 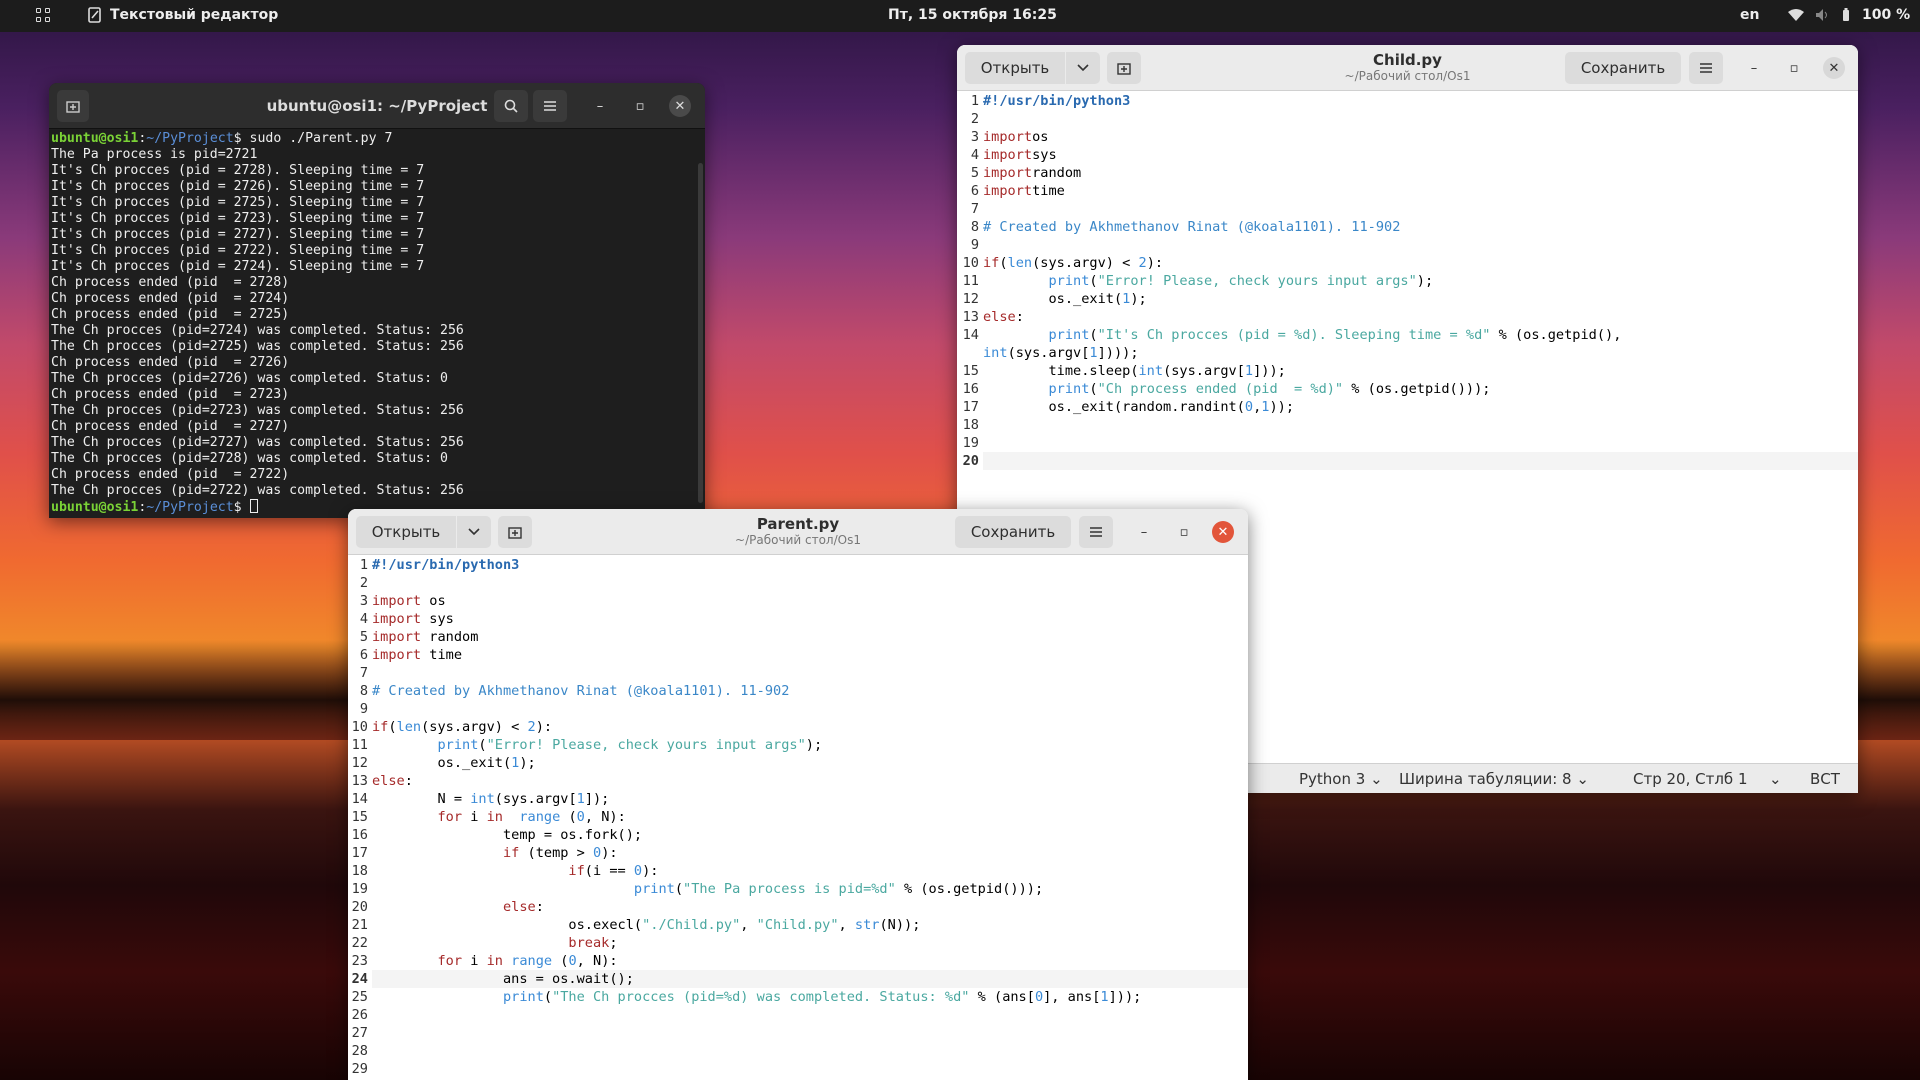 What do you see at coordinates (600, 106) in the screenshot?
I see `minimize-button: –` at bounding box center [600, 106].